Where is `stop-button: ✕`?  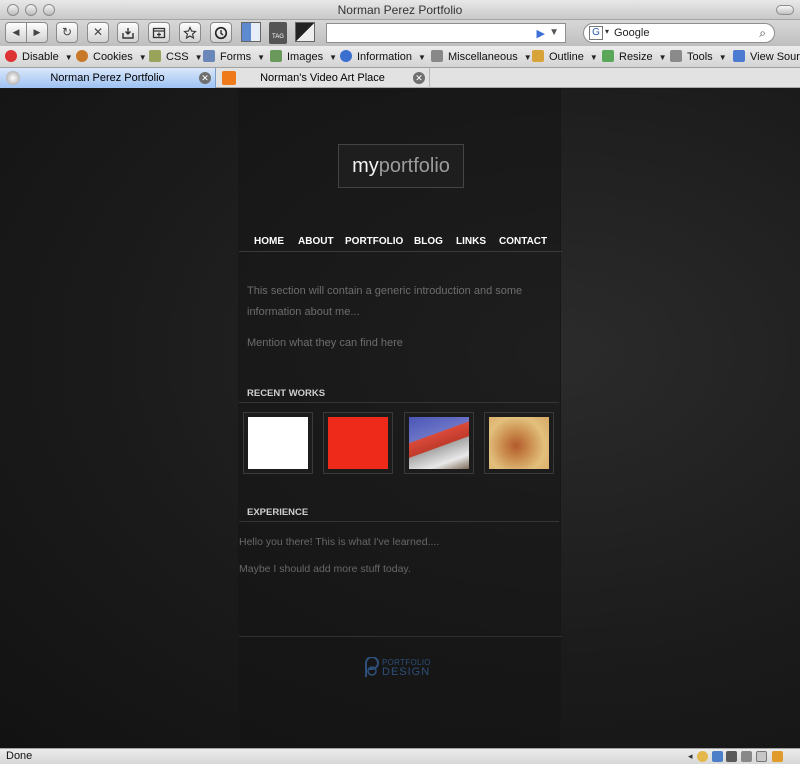
stop-button: ✕ is located at coordinates (98, 32).